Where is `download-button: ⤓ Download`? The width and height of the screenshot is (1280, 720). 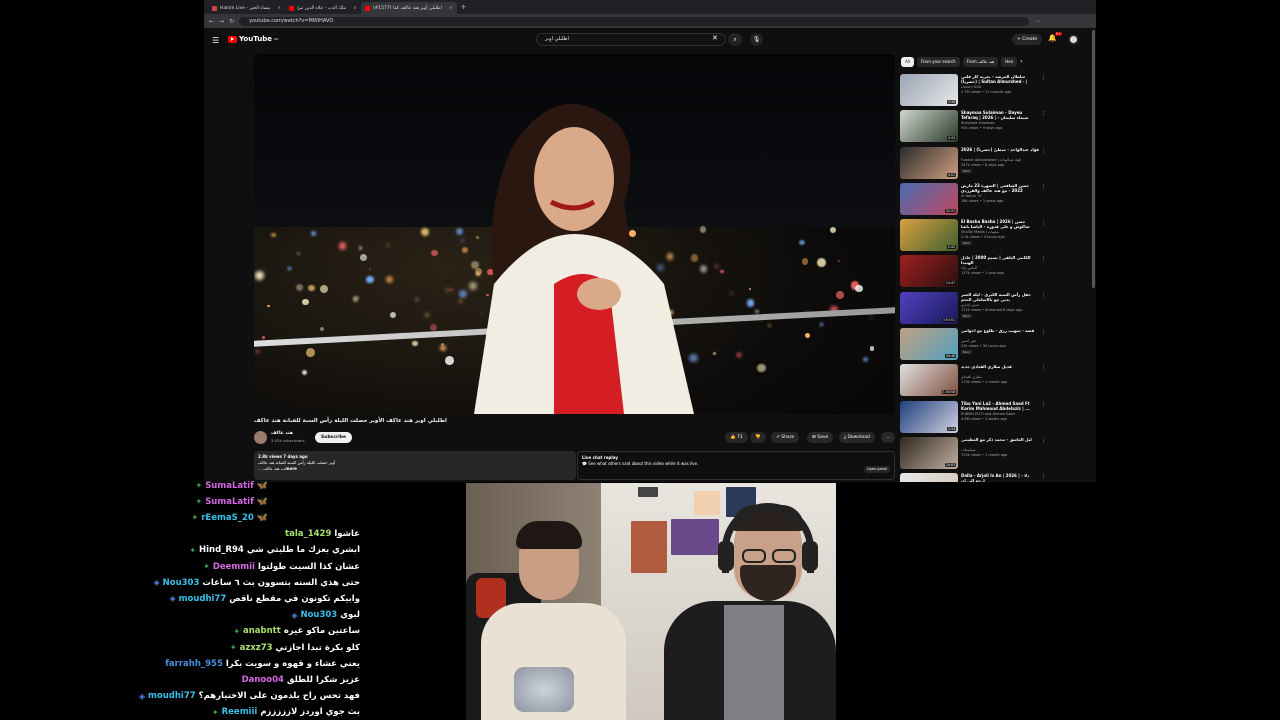
download-button: ⤓ Download is located at coordinates (857, 437).